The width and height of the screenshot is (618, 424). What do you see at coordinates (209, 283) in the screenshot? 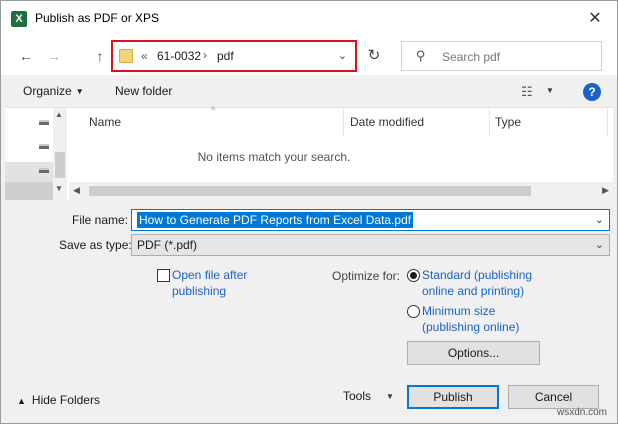
I see `open-after-publishing-label: Open file after publishing` at bounding box center [209, 283].